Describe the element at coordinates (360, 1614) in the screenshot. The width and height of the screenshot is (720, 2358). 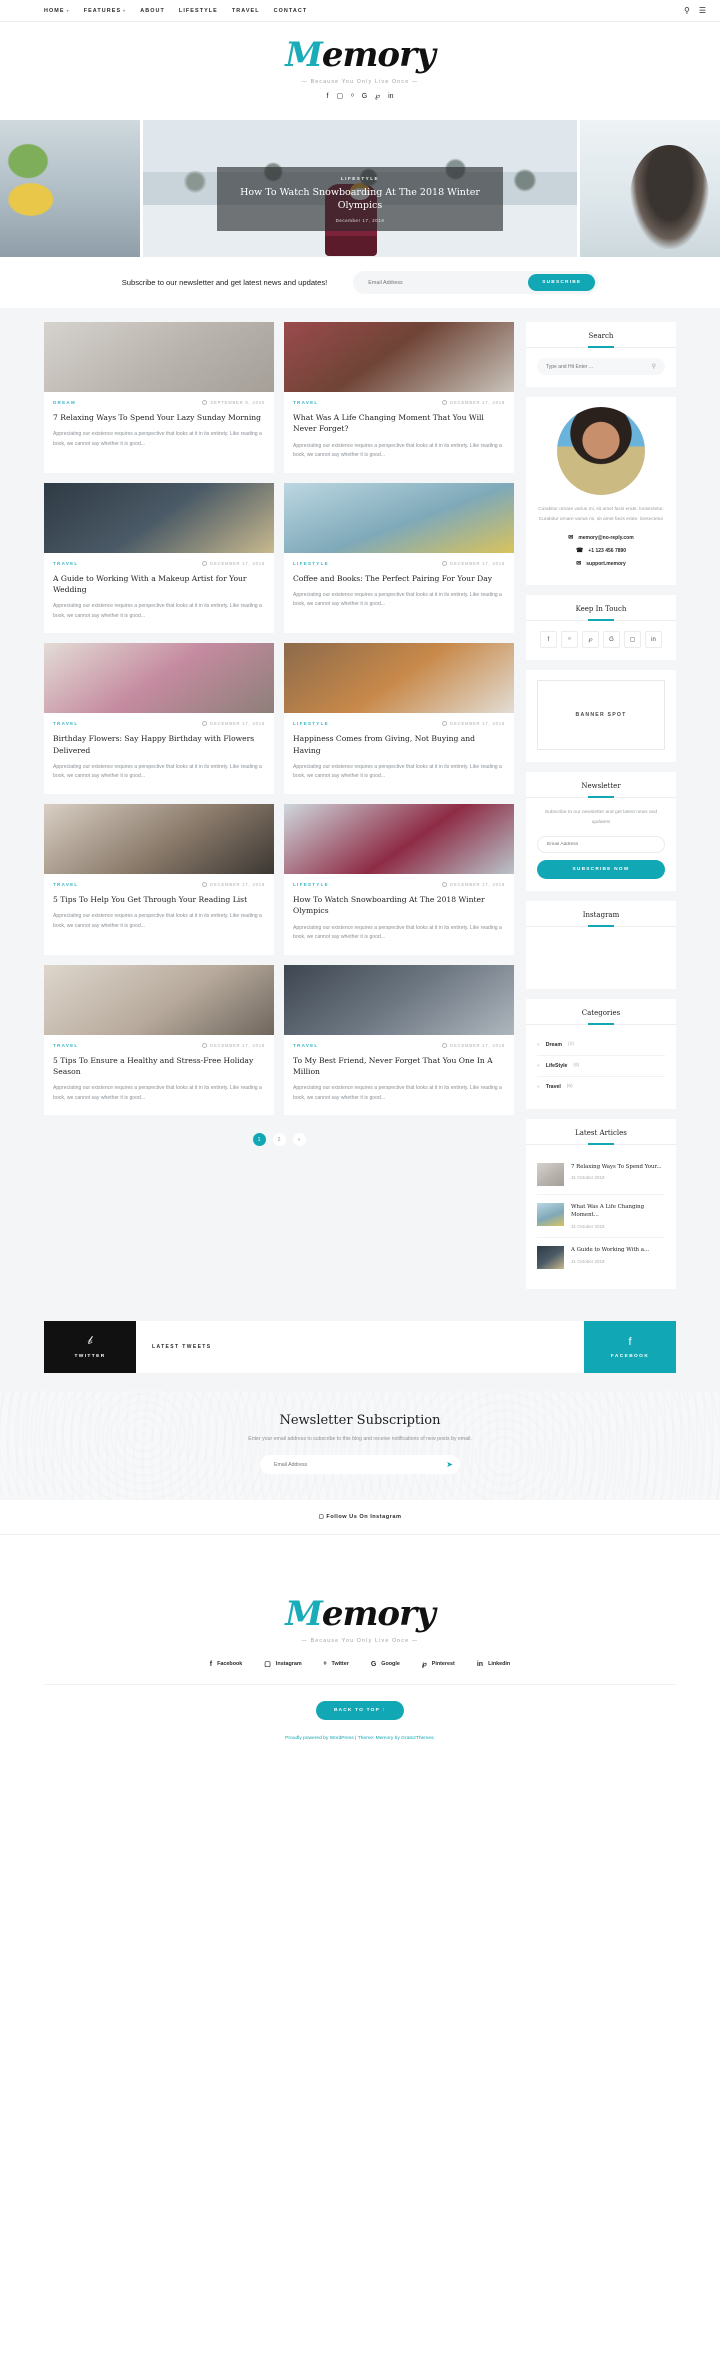
I see `footer-logo: Memory` at that location.